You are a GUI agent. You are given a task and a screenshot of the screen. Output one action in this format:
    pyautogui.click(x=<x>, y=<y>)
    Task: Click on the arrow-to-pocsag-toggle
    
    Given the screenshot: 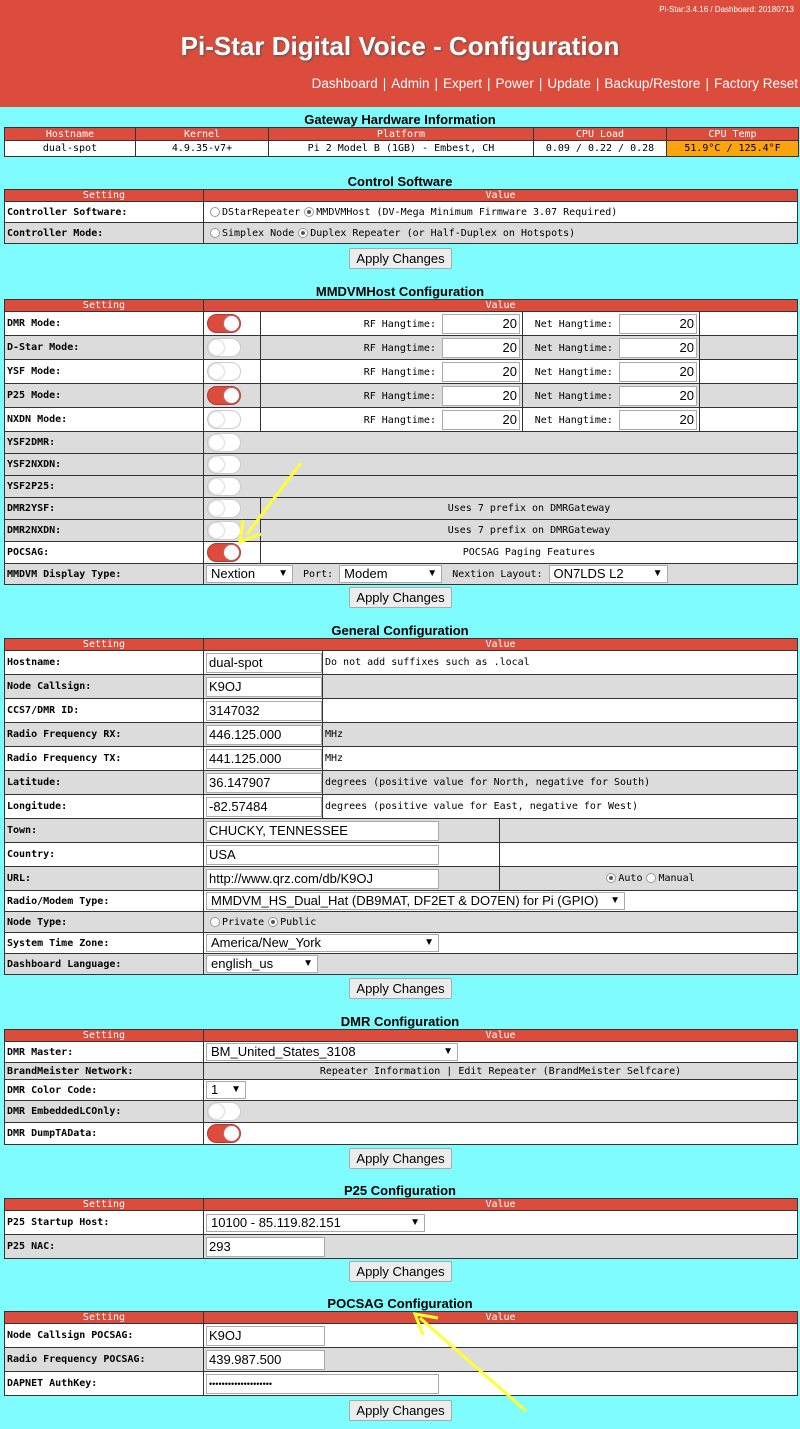 What is the action you would take?
    pyautogui.click(x=270, y=503)
    